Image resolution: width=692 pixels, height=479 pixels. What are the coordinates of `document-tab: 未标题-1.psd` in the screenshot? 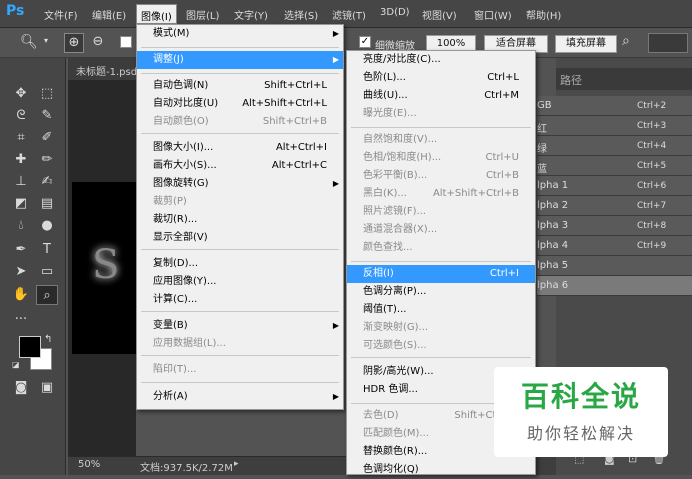 It's located at (103, 69).